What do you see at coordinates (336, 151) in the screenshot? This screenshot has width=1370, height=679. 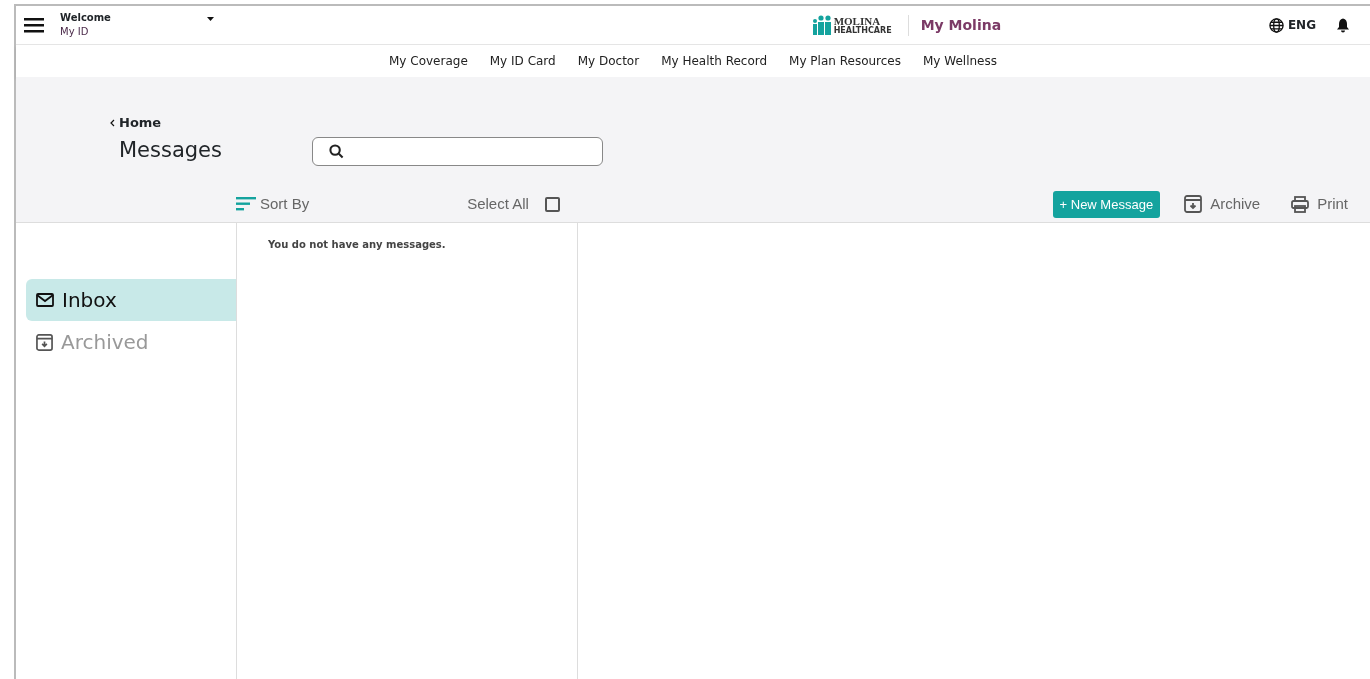 I see `search-icon` at bounding box center [336, 151].